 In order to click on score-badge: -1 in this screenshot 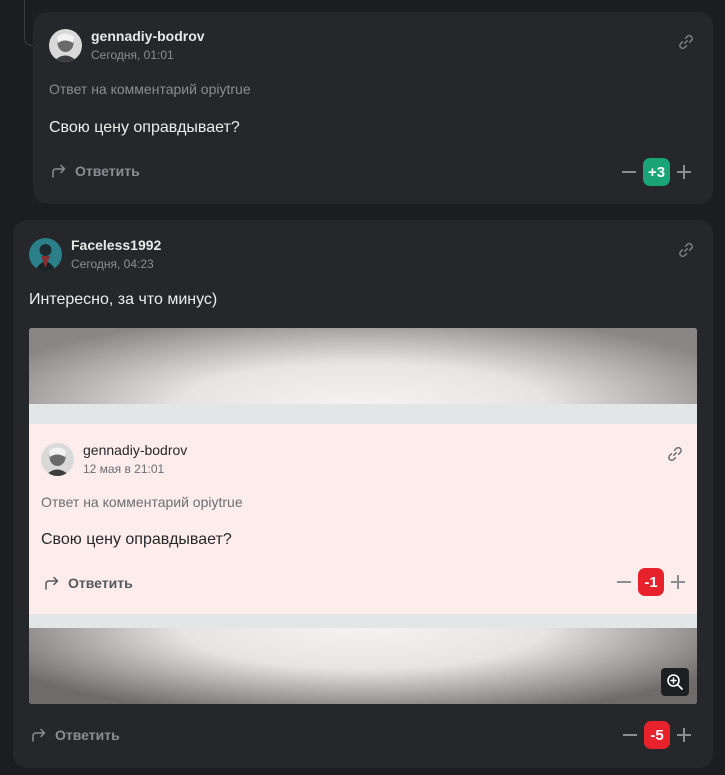, I will do `click(651, 582)`.